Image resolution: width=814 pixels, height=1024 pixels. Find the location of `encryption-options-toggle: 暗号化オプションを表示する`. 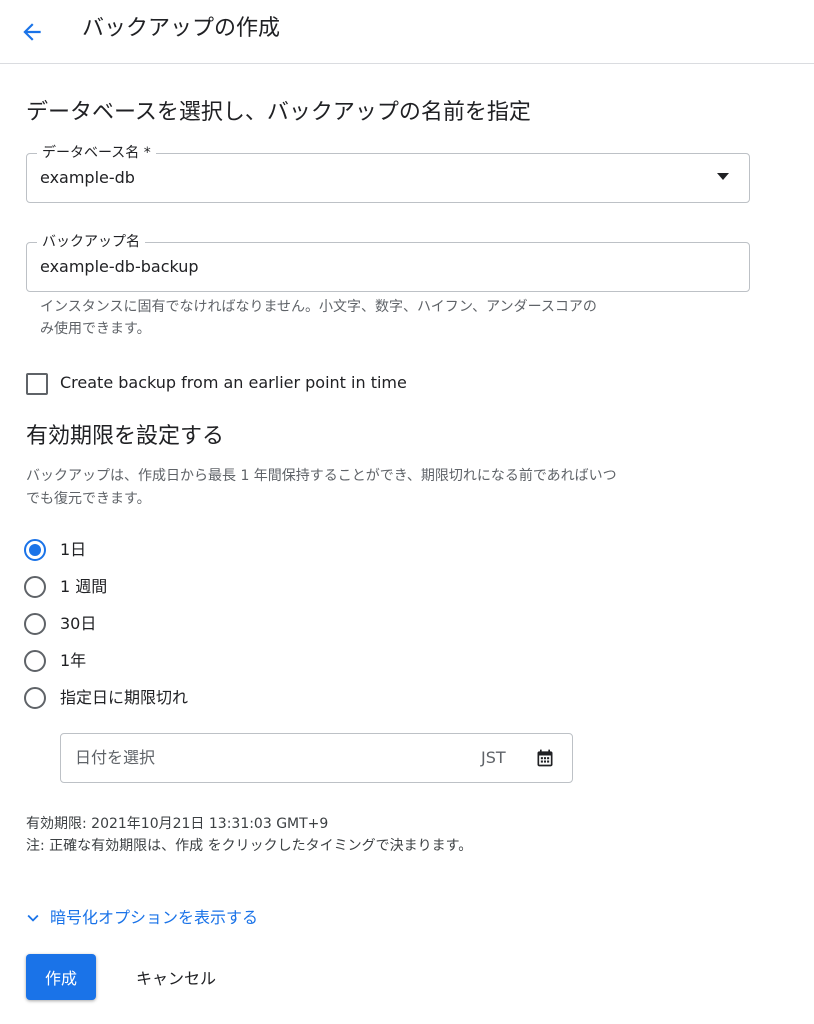

encryption-options-toggle: 暗号化オプションを表示する is located at coordinates (140, 918).